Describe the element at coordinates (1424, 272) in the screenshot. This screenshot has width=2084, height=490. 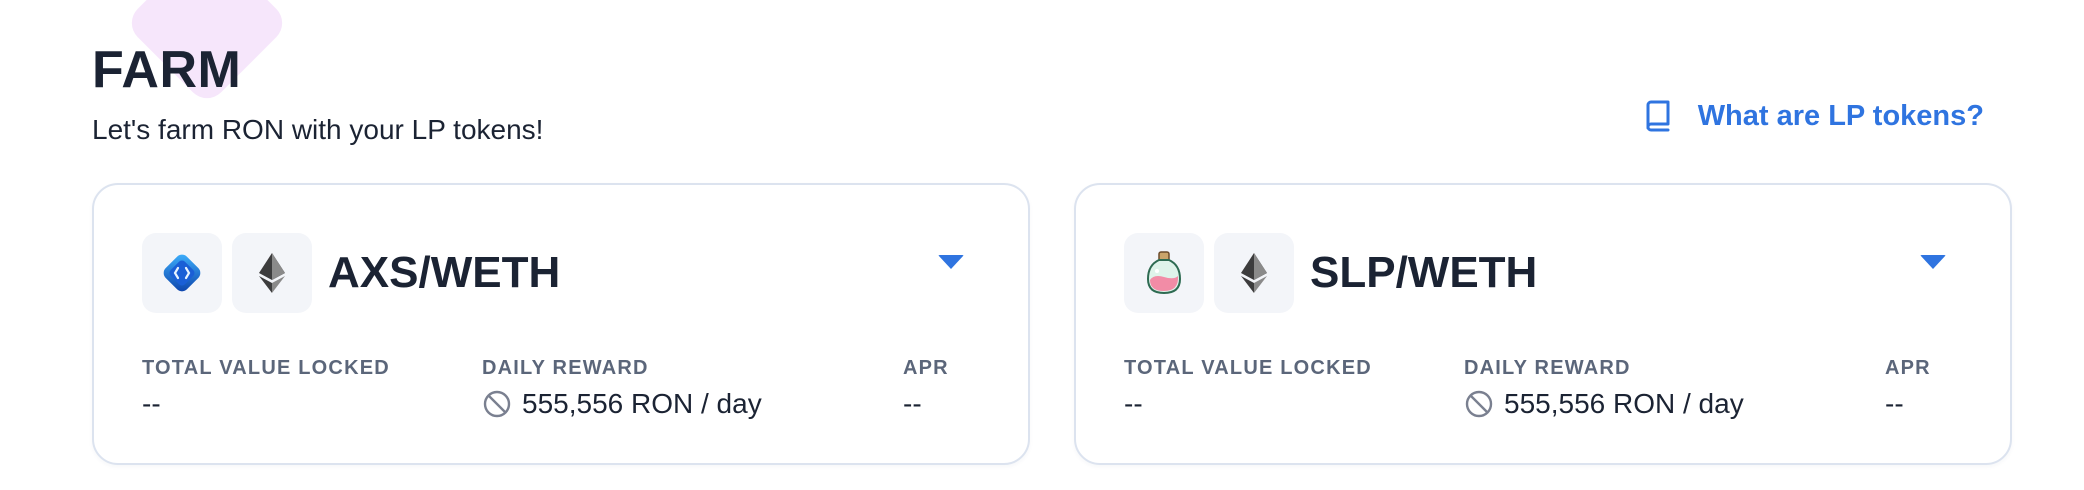
I see `pair-name: SLP/WETH` at that location.